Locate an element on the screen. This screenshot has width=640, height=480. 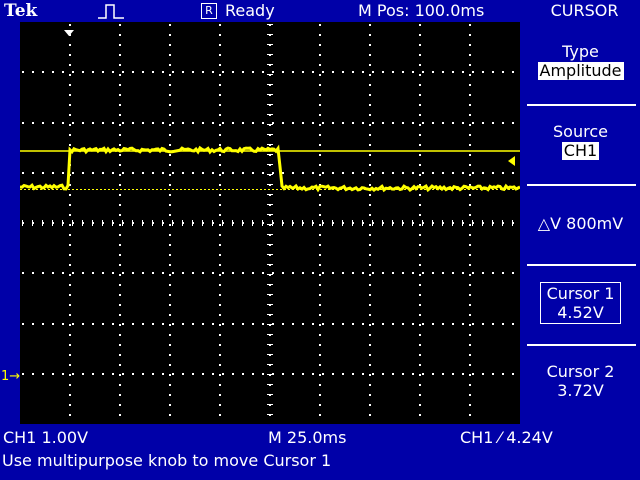
source-menu-button: Source CH1 is located at coordinates (580, 141).